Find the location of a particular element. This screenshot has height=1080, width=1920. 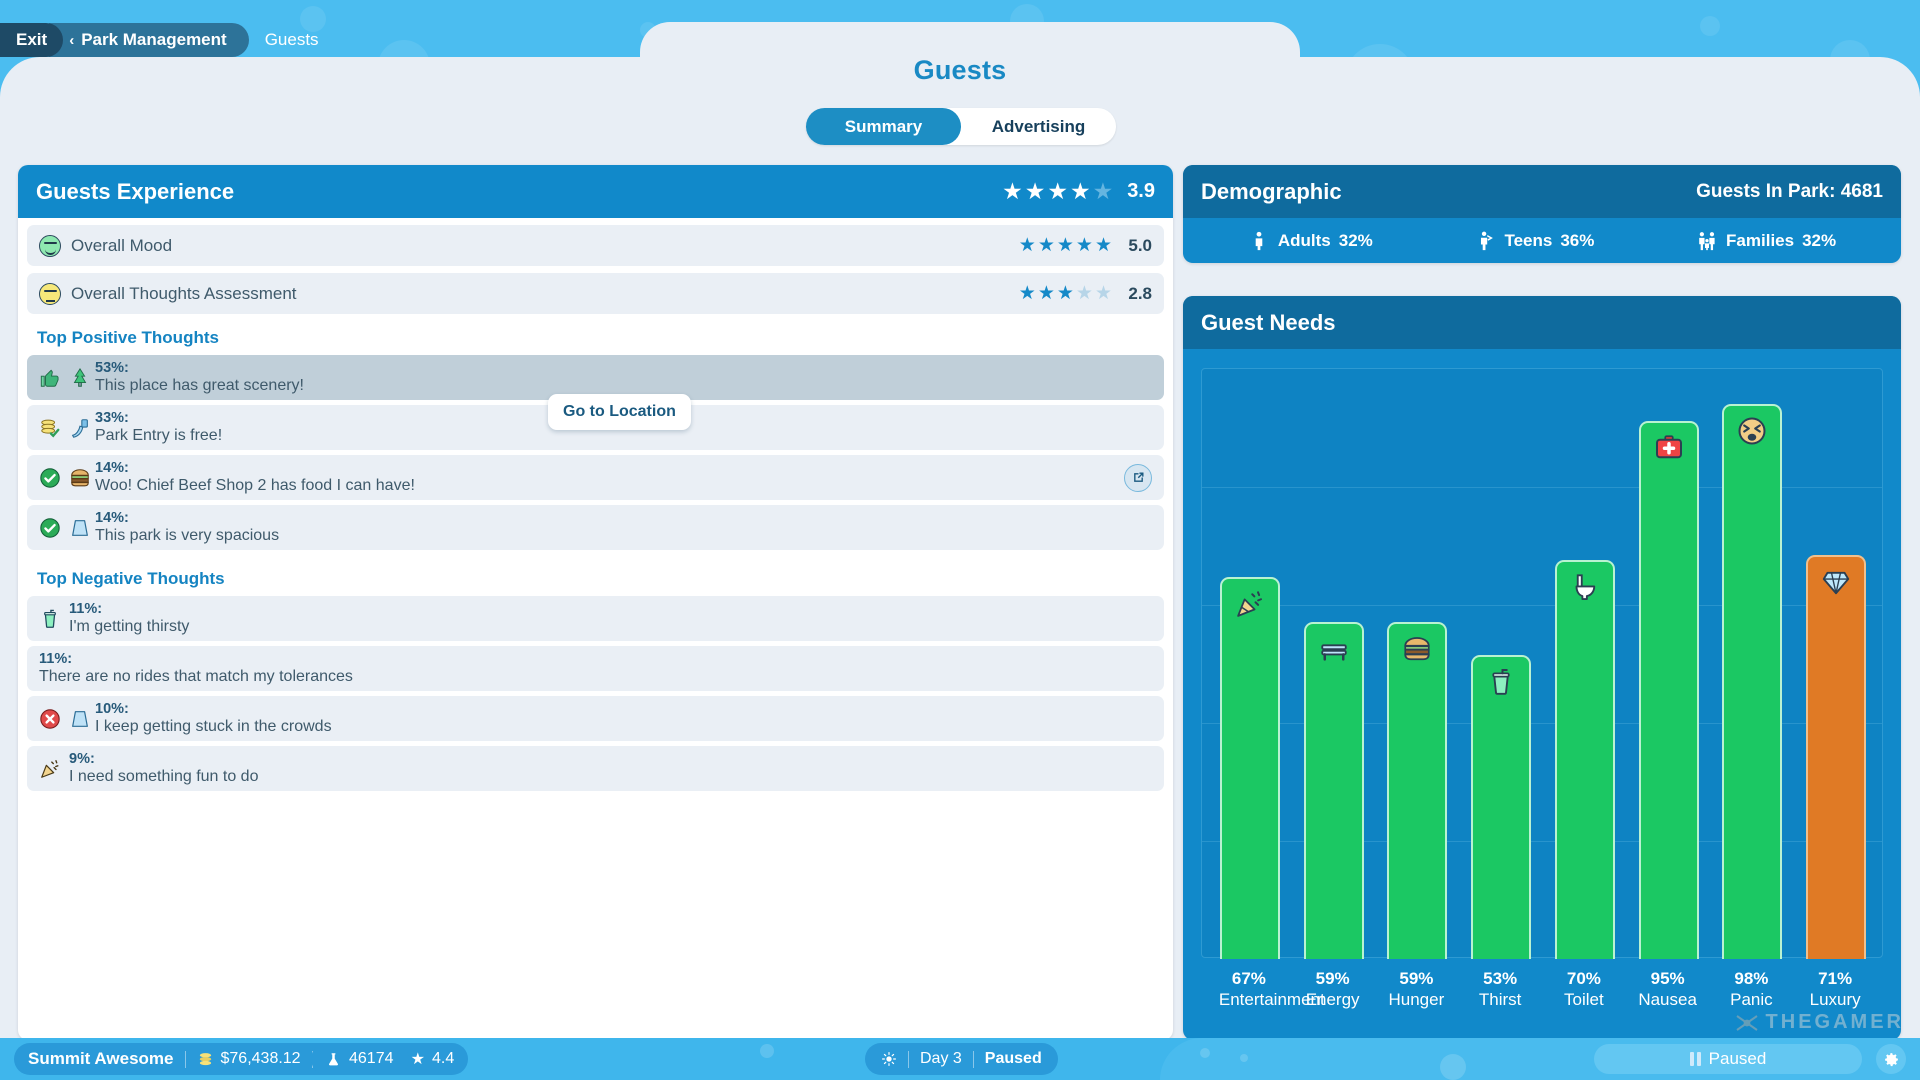

tab-bar: Summary Advertising is located at coordinates (961, 126).